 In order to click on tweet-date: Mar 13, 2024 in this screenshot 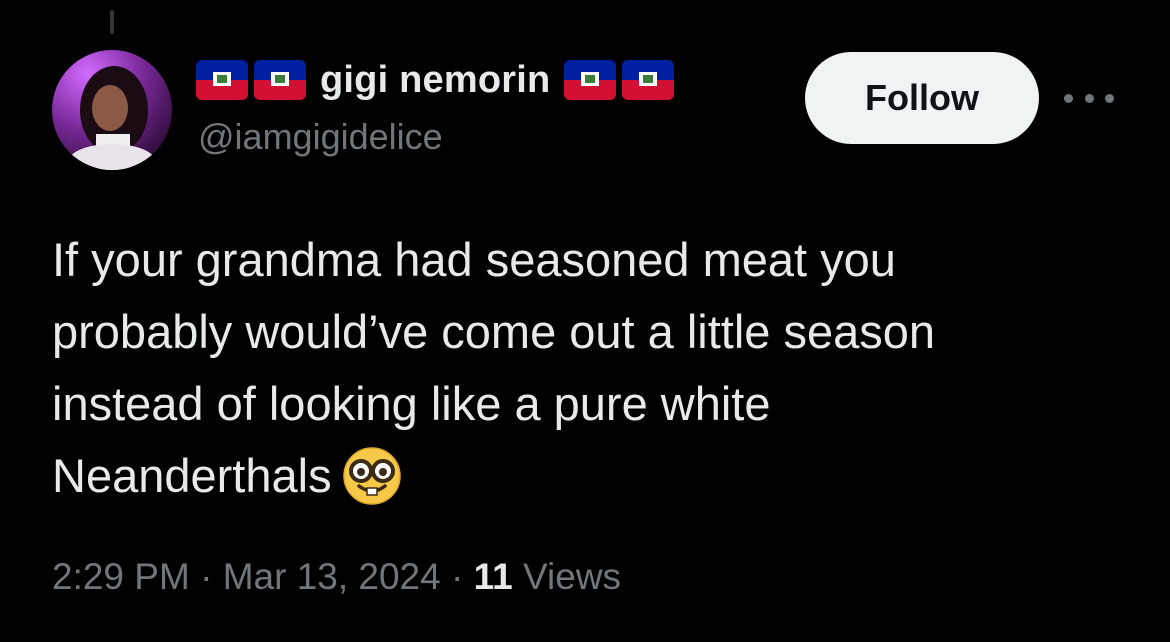, I will do `click(332, 576)`.